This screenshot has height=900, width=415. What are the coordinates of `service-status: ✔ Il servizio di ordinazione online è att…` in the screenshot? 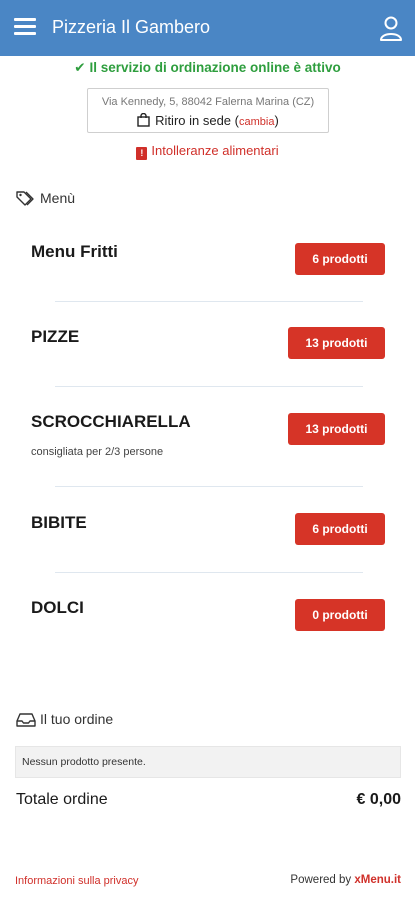 It's located at (207, 68).